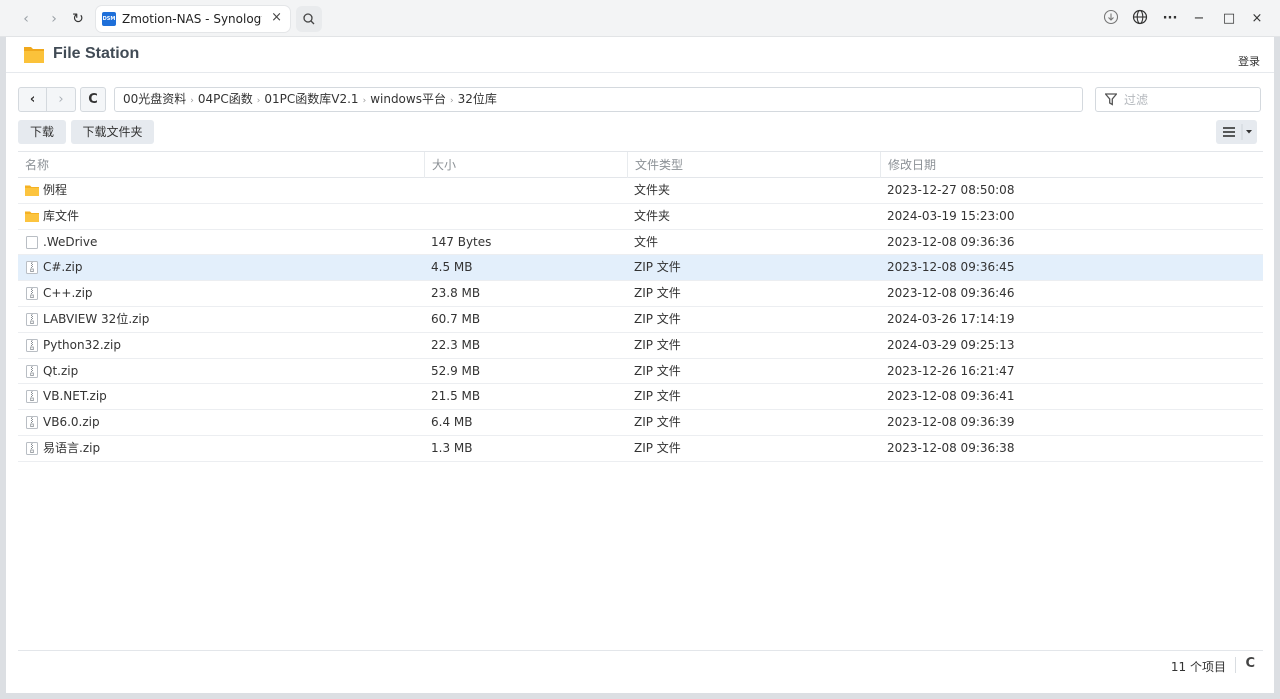 Image resolution: width=1280 pixels, height=699 pixels. What do you see at coordinates (72, 447) in the screenshot?
I see `file-name: 易语言.zip` at bounding box center [72, 447].